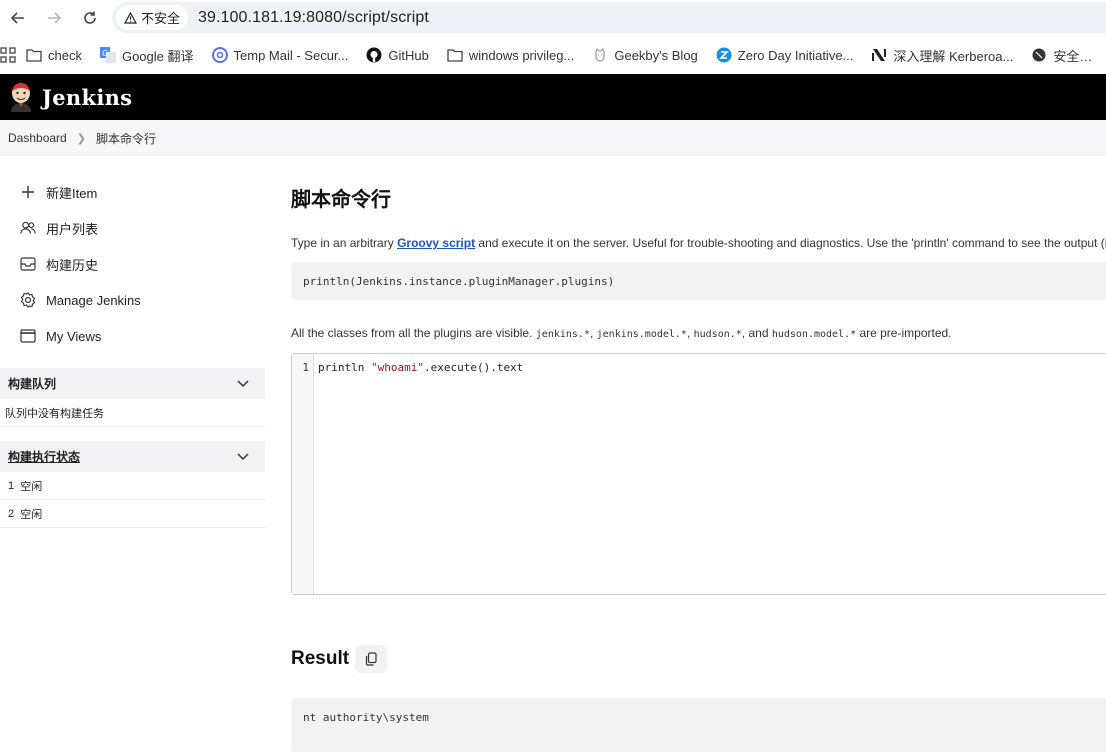 Image resolution: width=1106 pixels, height=752 pixels. I want to click on sidebar-item-my-views: My Views, so click(132, 336).